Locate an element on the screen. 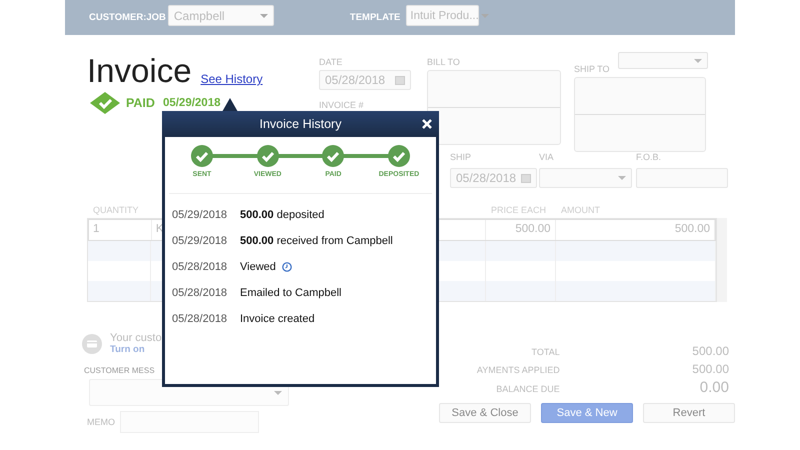  paid-status: PAID is located at coordinates (140, 103).